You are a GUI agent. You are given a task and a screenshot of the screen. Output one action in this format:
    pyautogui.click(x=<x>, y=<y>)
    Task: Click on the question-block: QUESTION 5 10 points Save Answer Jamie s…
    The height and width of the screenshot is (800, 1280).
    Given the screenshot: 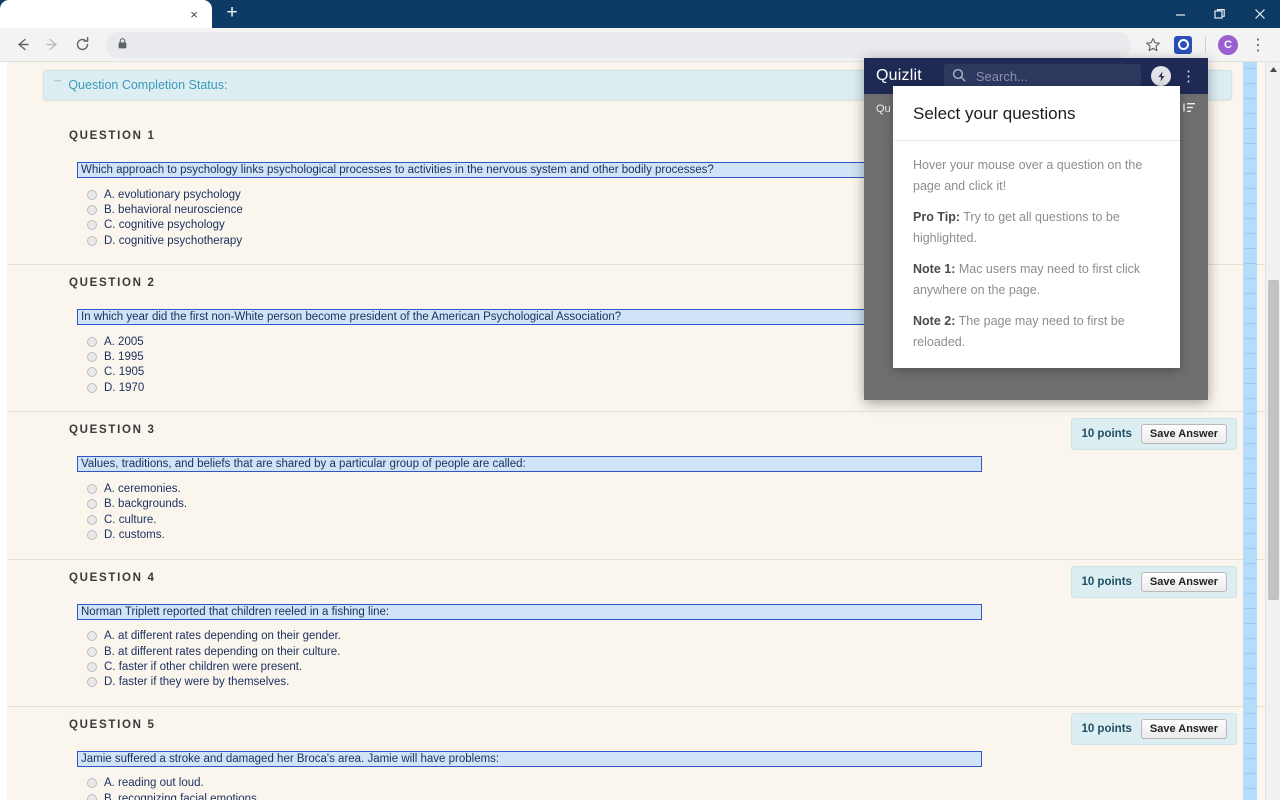 What is the action you would take?
    pyautogui.click(x=636, y=752)
    